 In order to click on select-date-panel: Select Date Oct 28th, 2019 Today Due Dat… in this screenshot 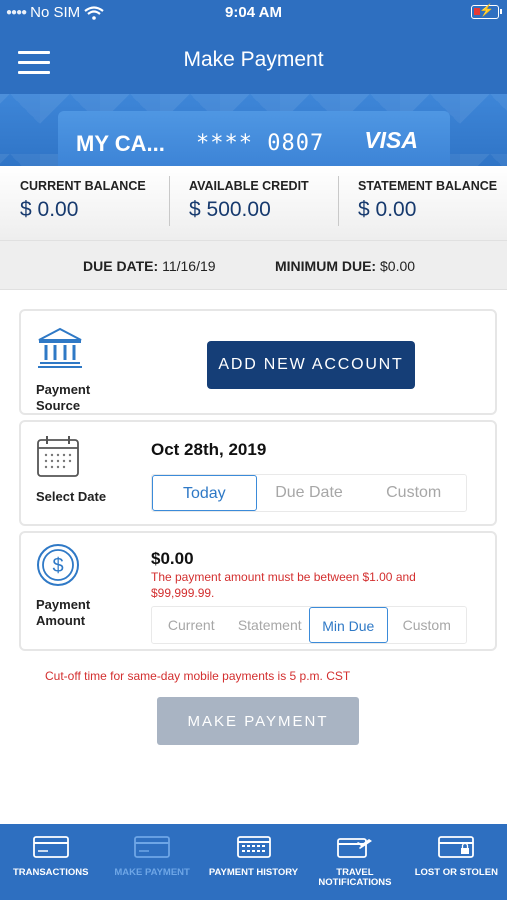, I will do `click(258, 473)`.